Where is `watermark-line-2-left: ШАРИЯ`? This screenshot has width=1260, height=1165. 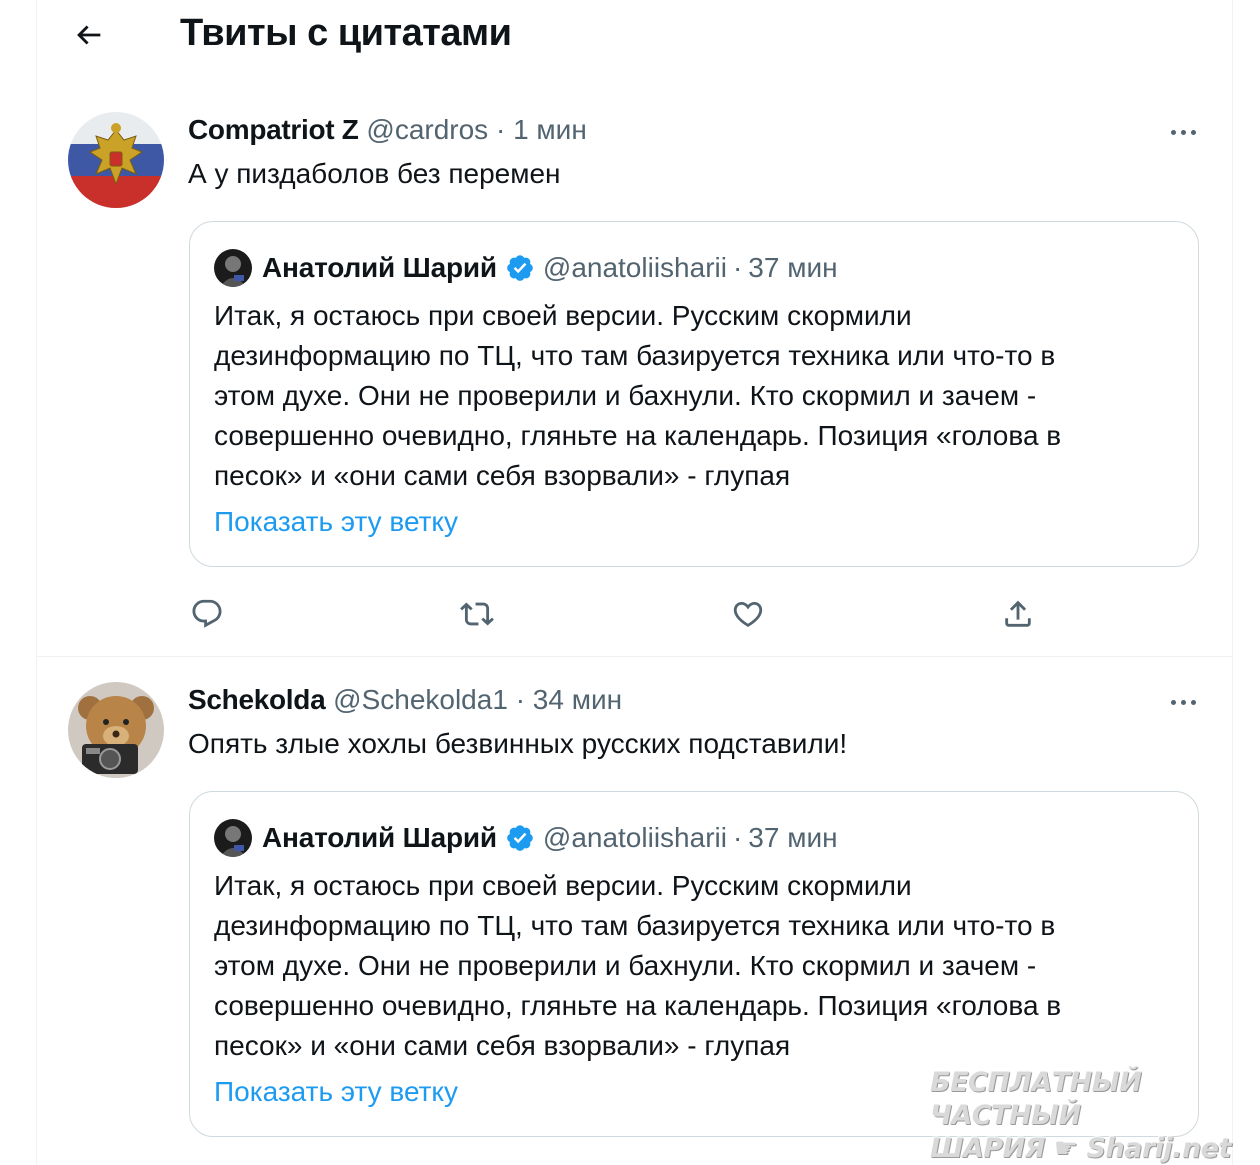 watermark-line-2-left: ШАРИЯ is located at coordinates (987, 1148).